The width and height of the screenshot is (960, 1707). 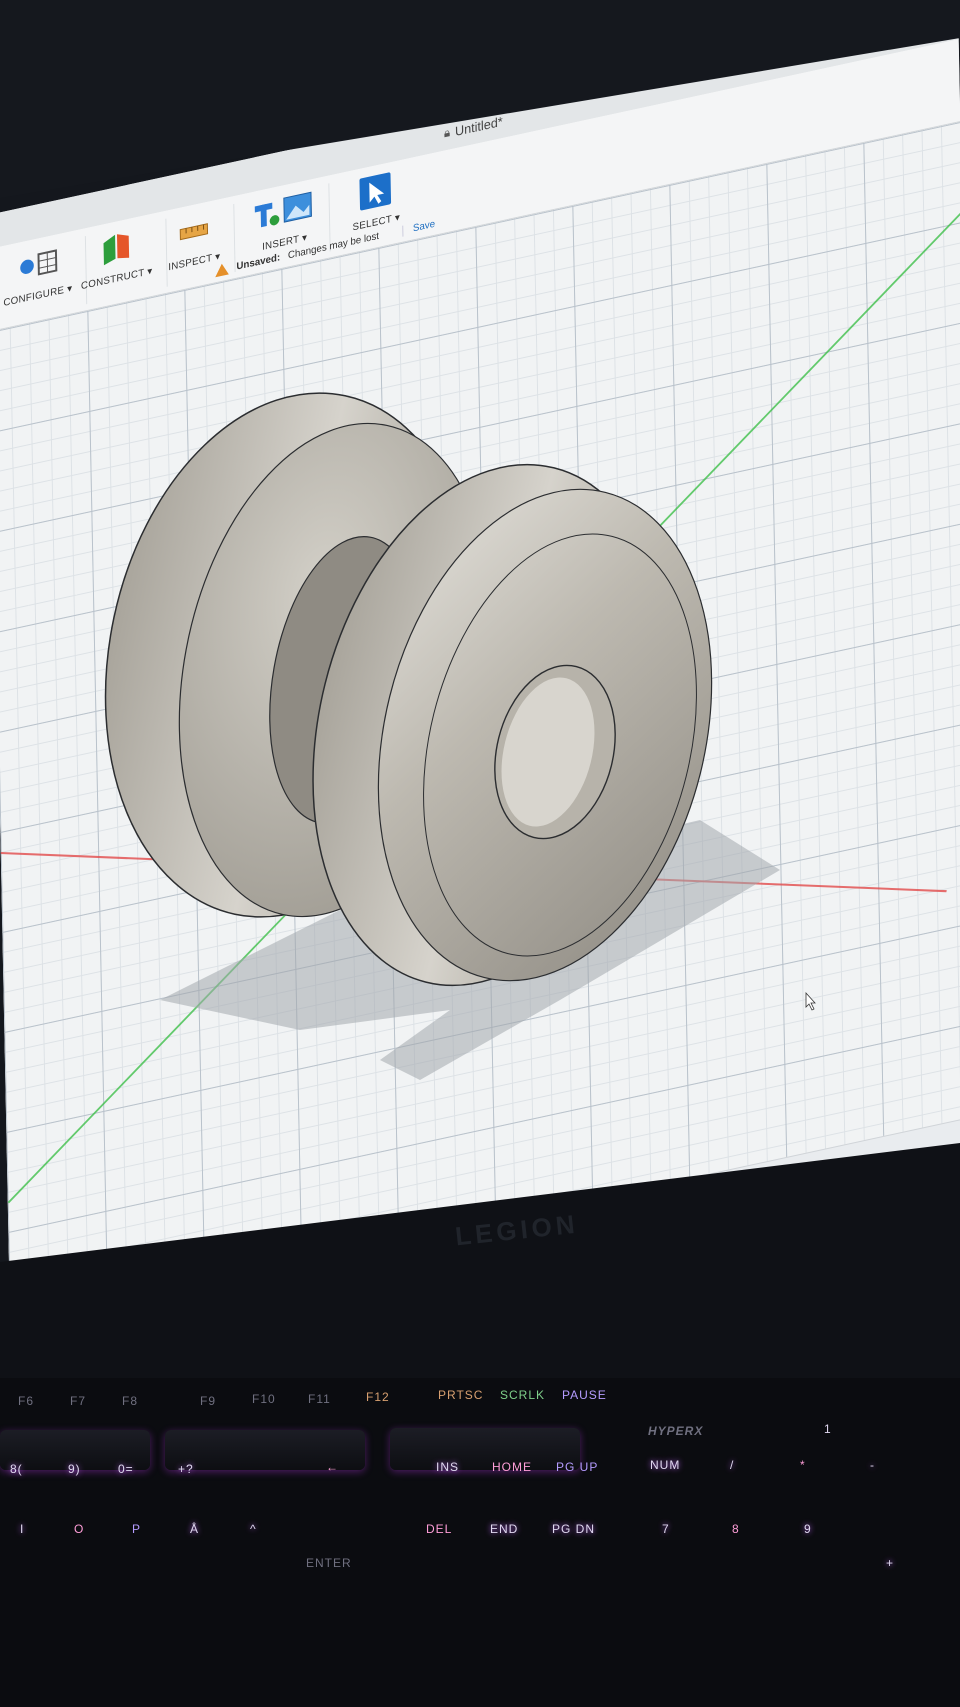 What do you see at coordinates (666, 1529) in the screenshot?
I see `key-num-7: 7` at bounding box center [666, 1529].